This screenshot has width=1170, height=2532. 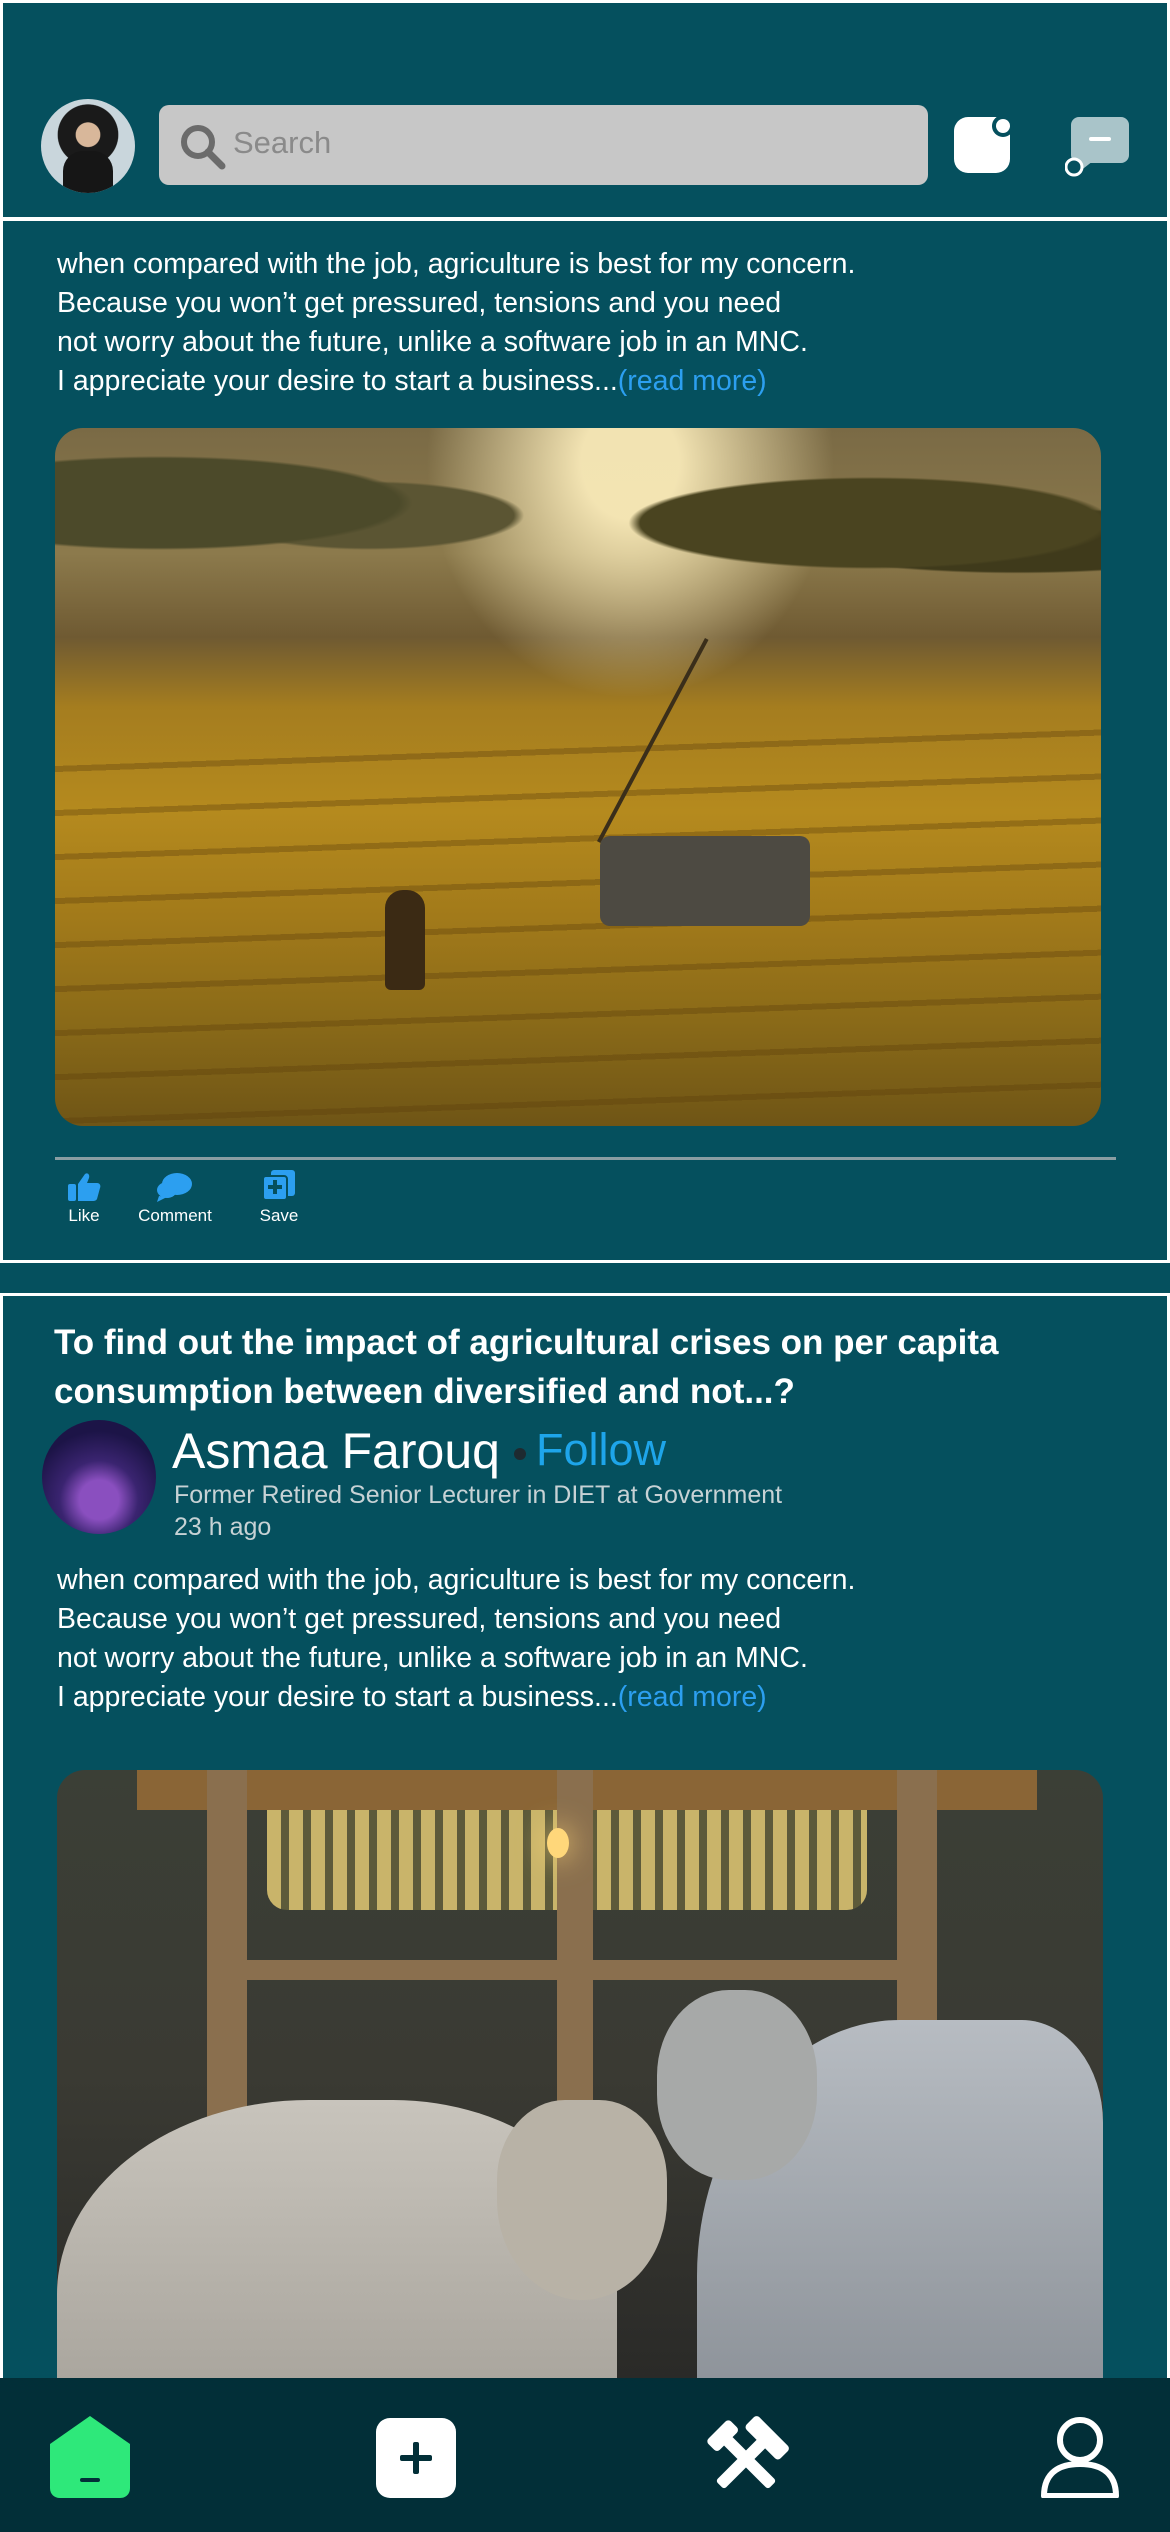 What do you see at coordinates (282, 142) in the screenshot?
I see `search-placeholder: Search` at bounding box center [282, 142].